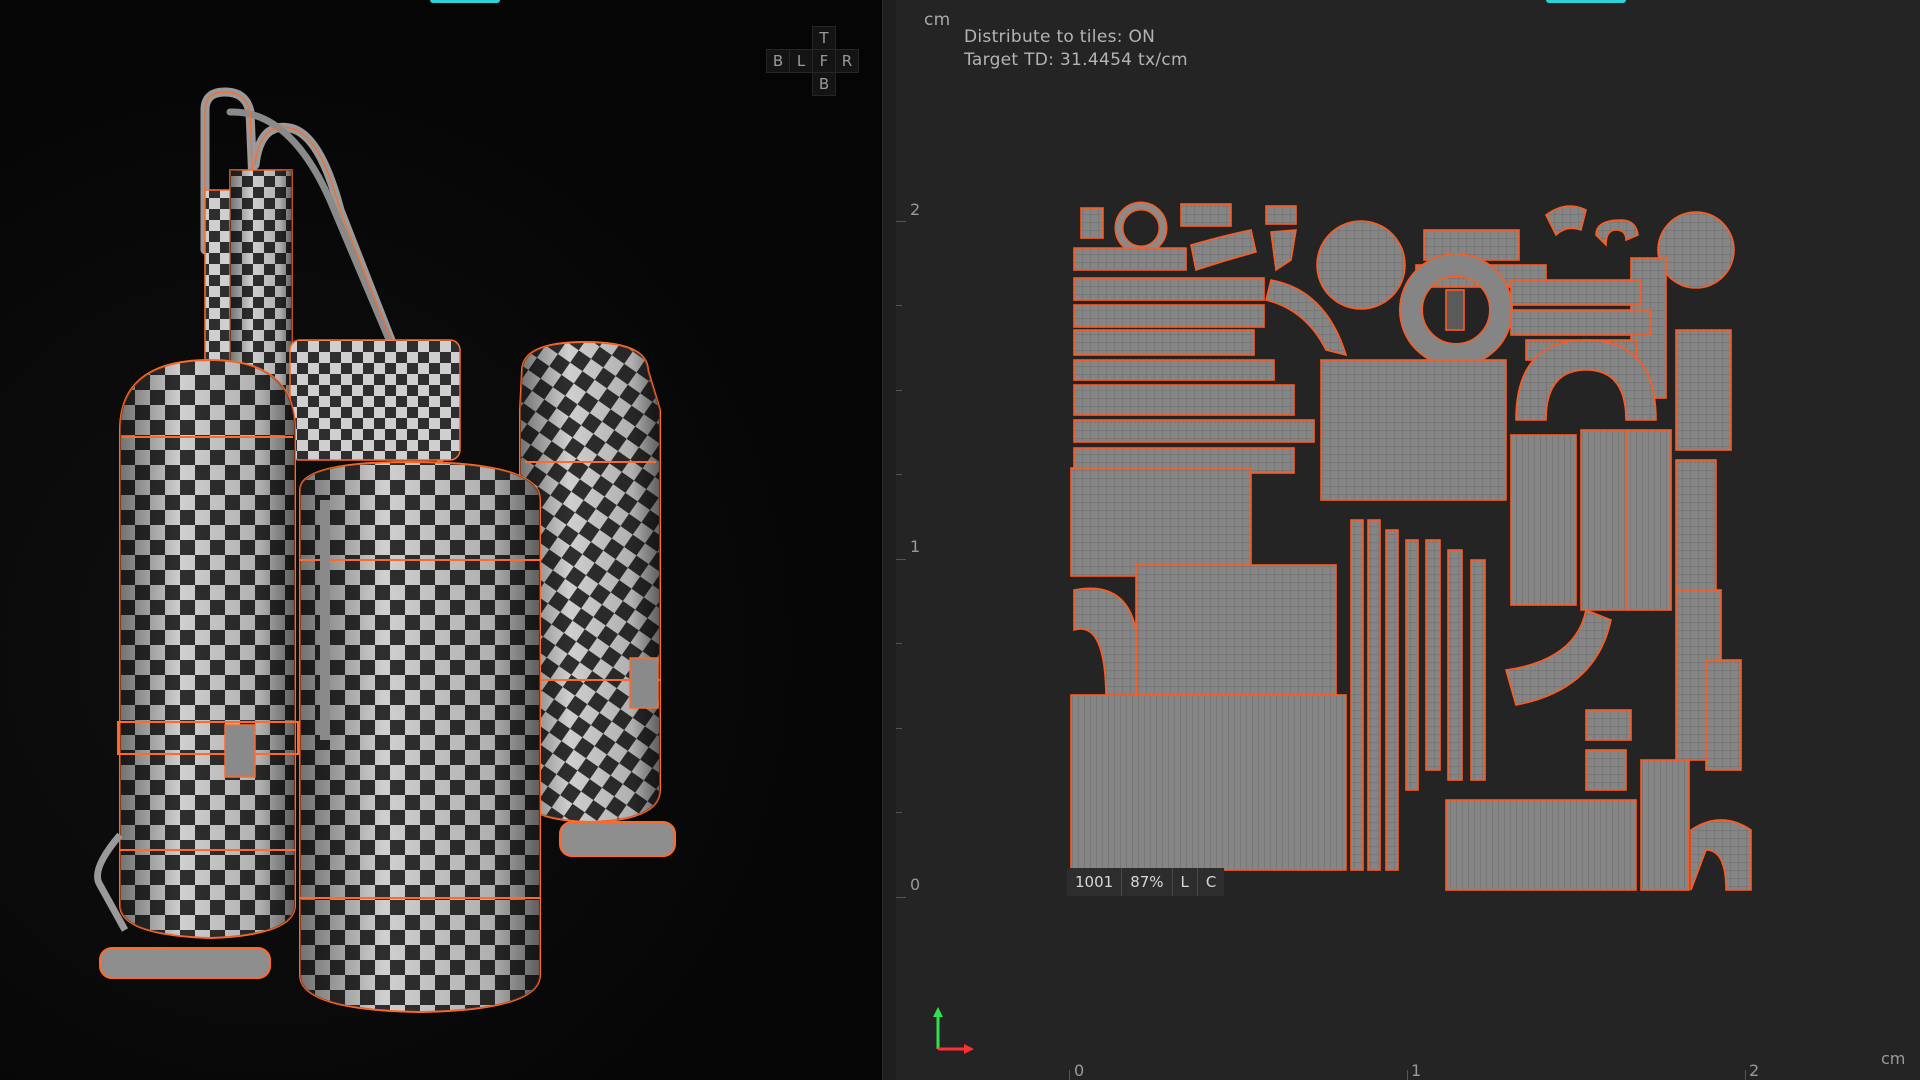  I want to click on distribute-status: Distribute to tiles: ON, so click(1060, 37).